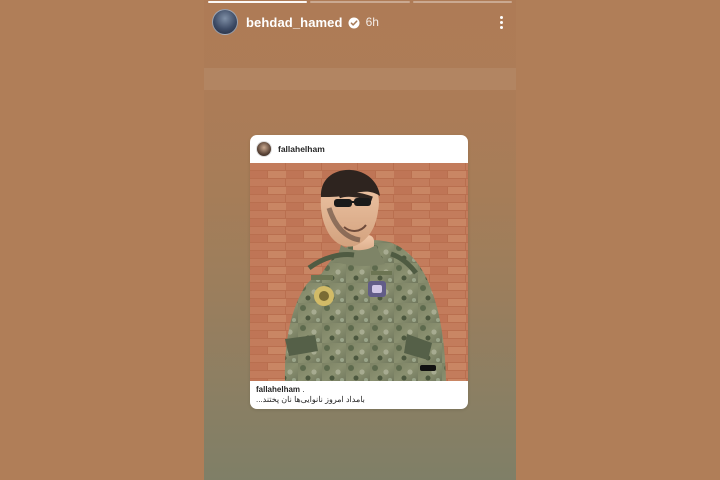 This screenshot has width=720, height=480. Describe the element at coordinates (360, 79) in the screenshot. I see `story-band` at that location.